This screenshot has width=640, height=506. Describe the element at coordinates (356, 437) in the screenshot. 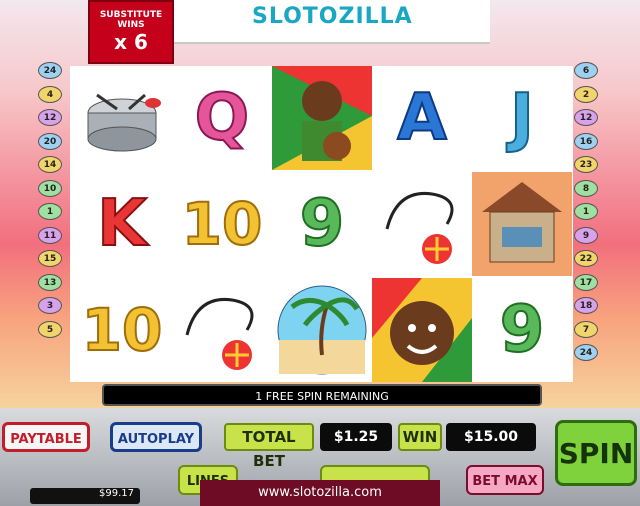

I see `total-bet-value: $1.25` at that location.